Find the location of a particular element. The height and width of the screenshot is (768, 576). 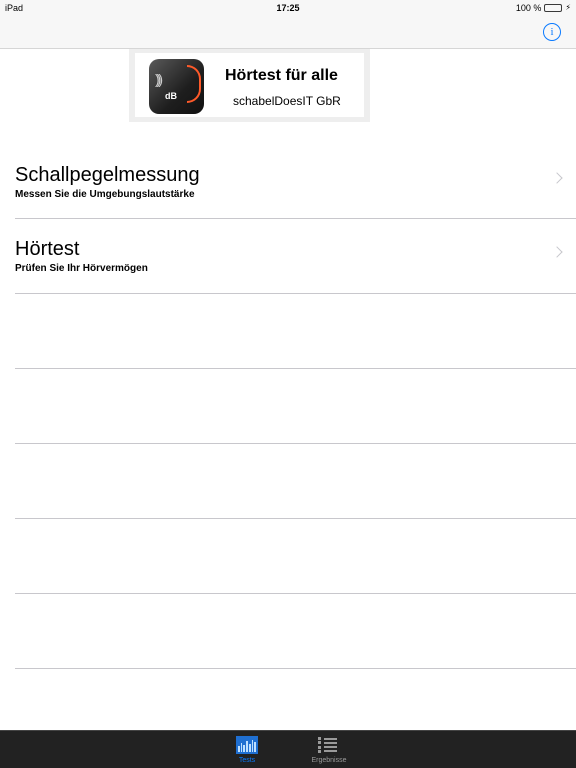

tab-label: Ergebnisse is located at coordinates (329, 760).